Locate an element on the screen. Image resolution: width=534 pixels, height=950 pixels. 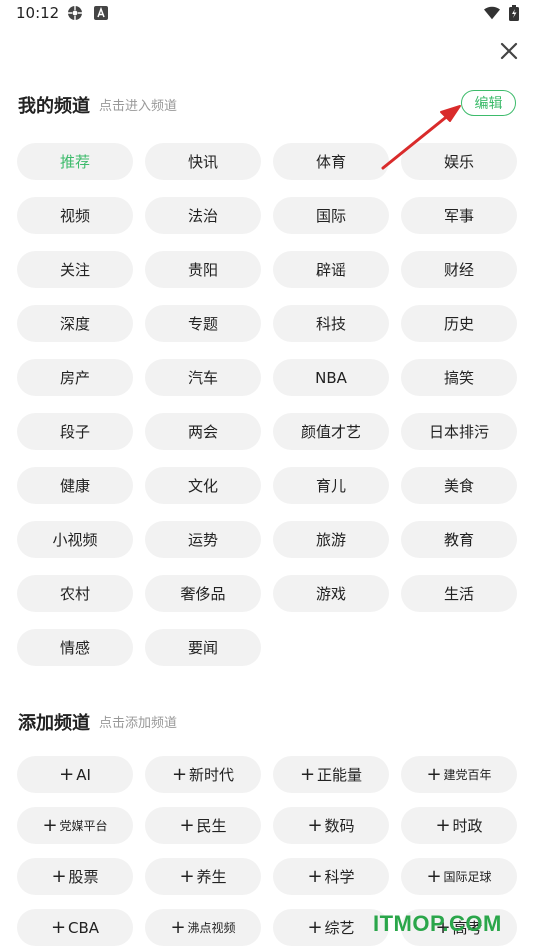
add-channel-chip: + 数码 is located at coordinates (331, 825).